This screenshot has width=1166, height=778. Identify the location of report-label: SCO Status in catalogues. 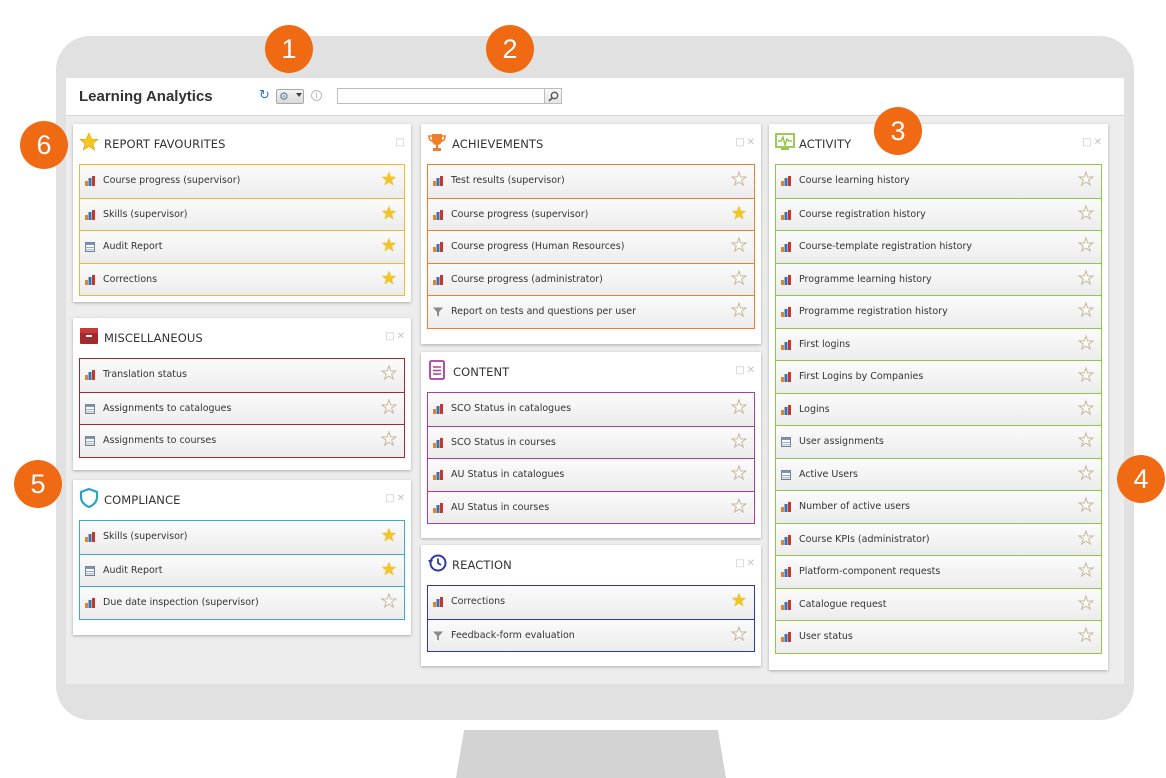
(511, 408).